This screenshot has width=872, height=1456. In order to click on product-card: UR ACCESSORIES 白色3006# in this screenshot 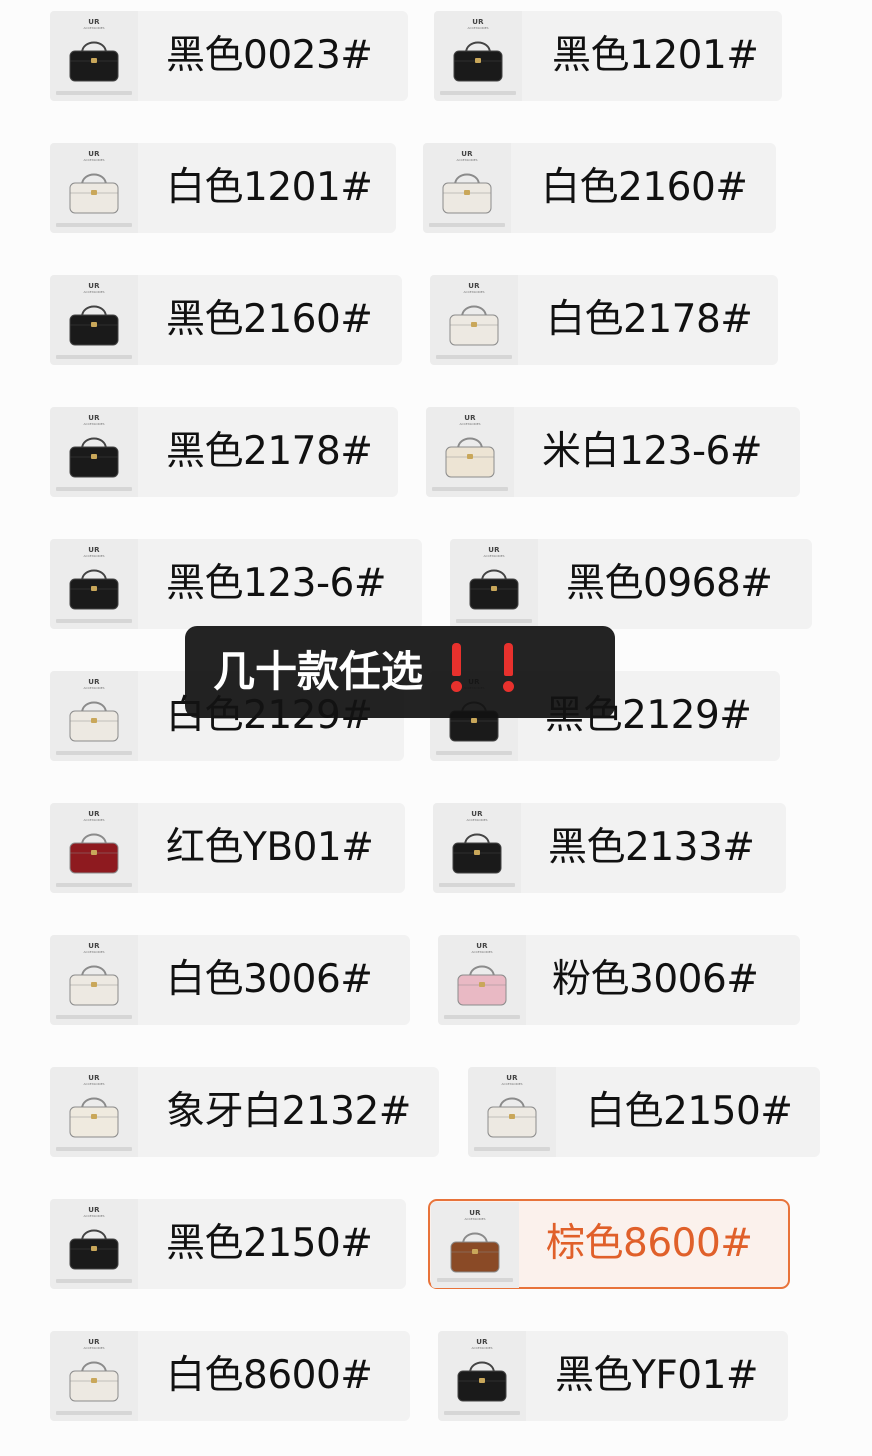, I will do `click(230, 980)`.